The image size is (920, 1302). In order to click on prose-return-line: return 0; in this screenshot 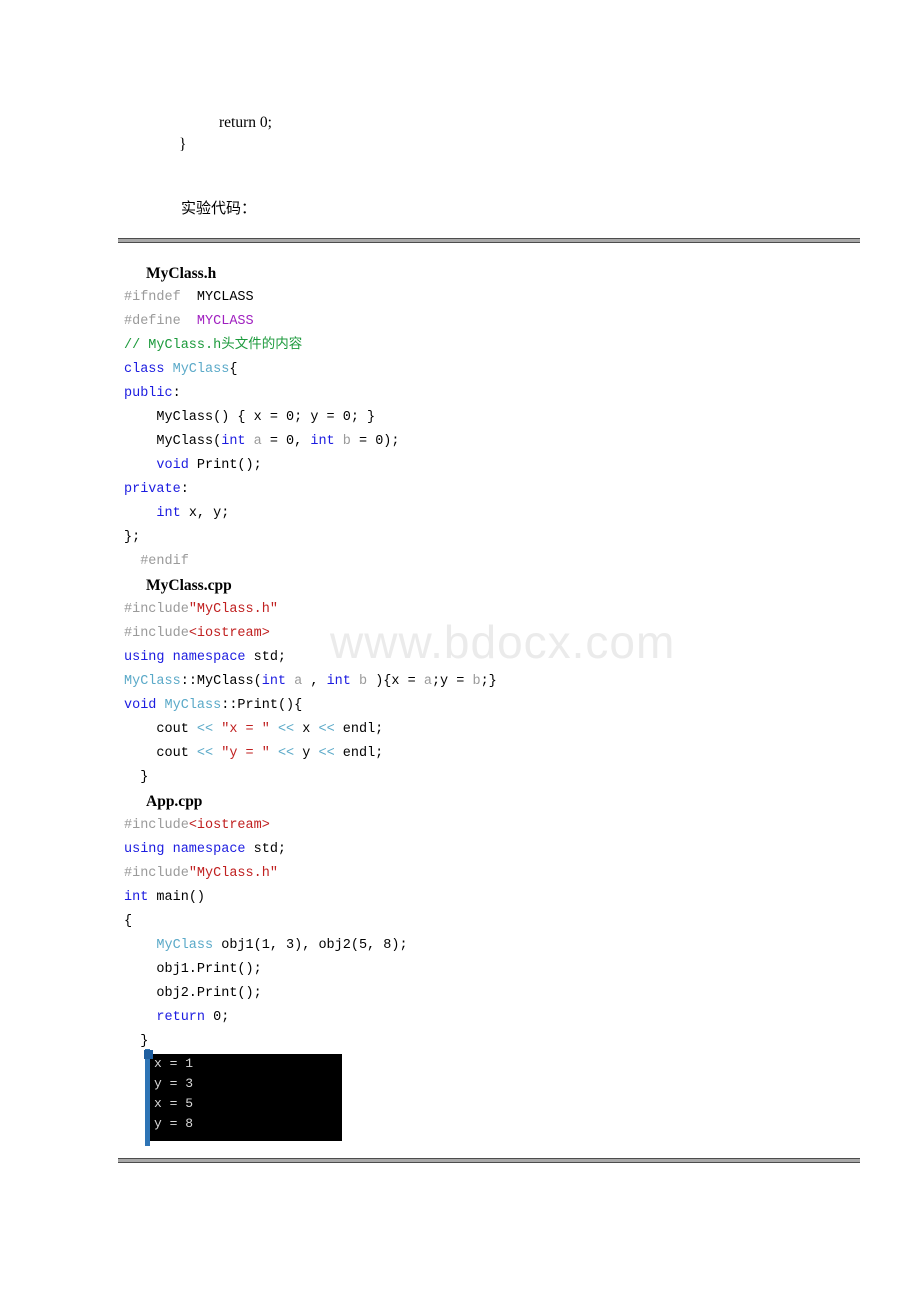, I will do `click(245, 122)`.